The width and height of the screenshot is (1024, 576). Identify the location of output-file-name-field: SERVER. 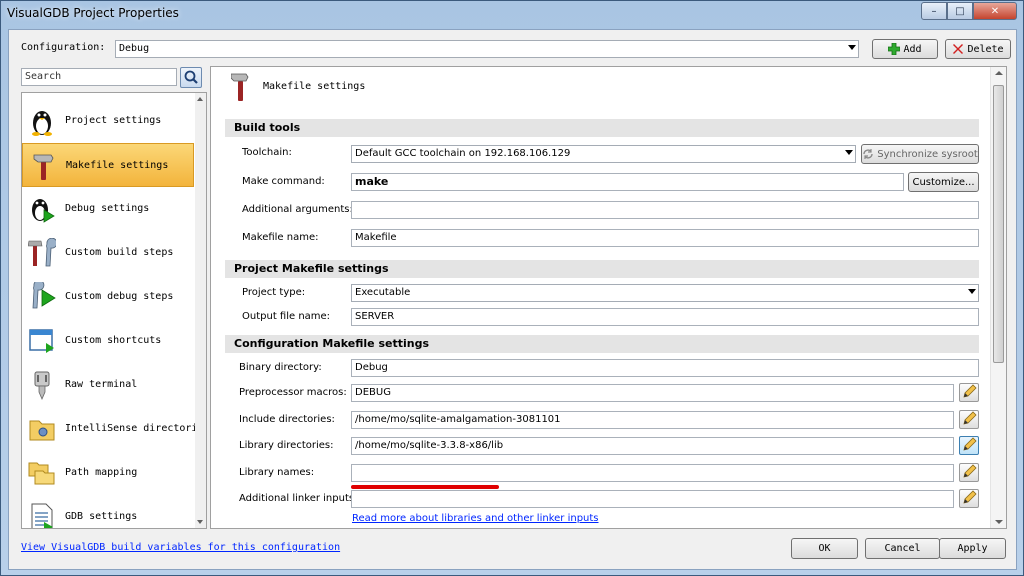
(665, 317).